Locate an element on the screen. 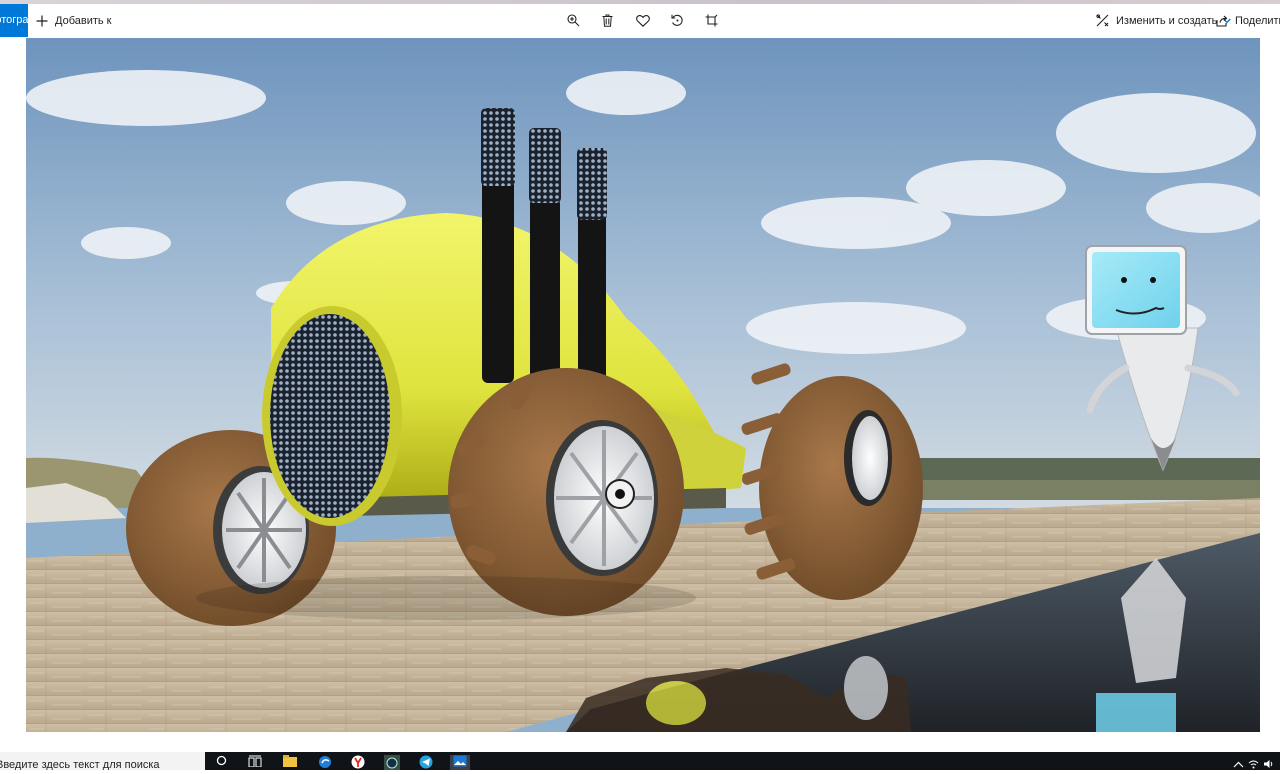 The image size is (1280, 774). zoom-button is located at coordinates (573, 20).